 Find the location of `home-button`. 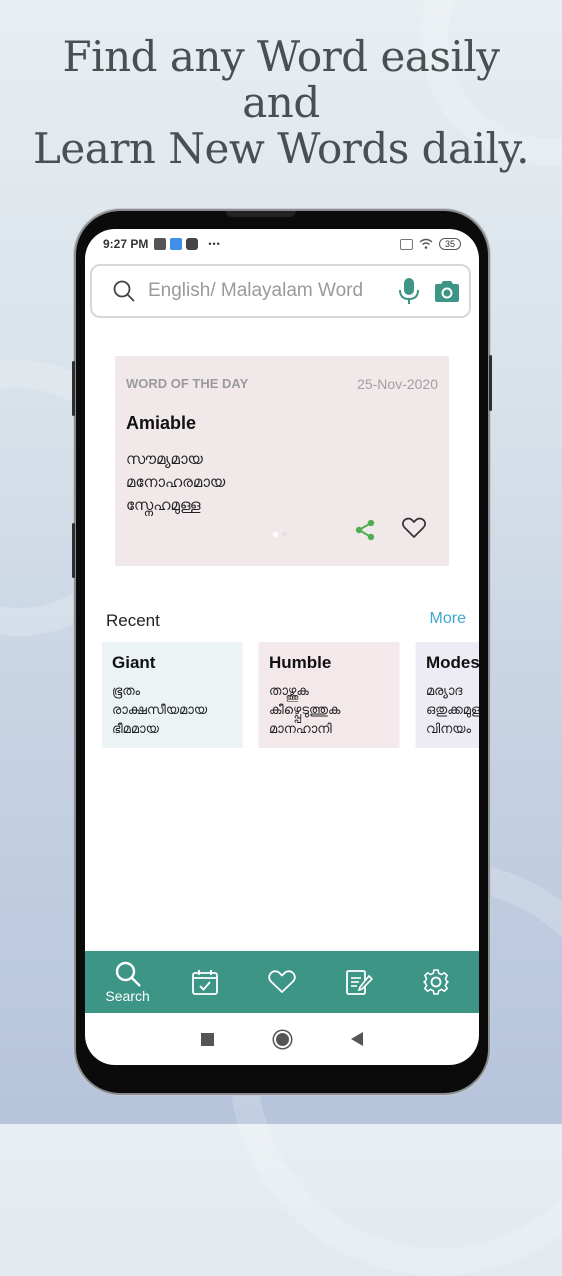

home-button is located at coordinates (282, 1039).